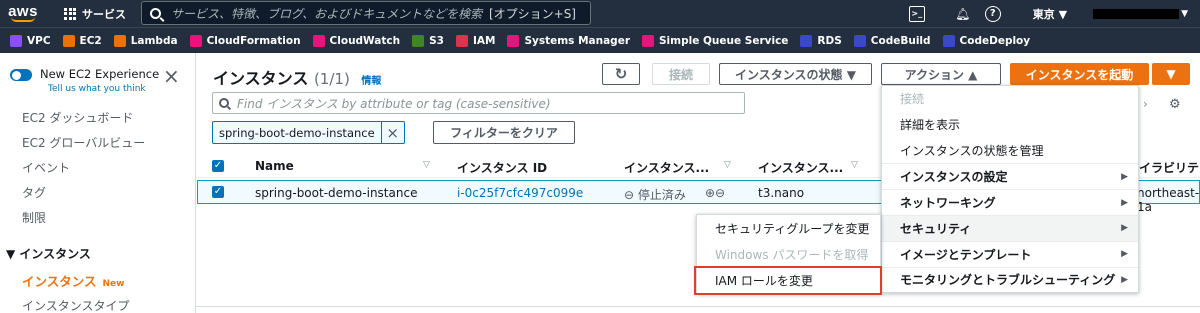 The height and width of the screenshot is (313, 1200). Describe the element at coordinates (21, 75) in the screenshot. I see `new-experience-toggle` at that location.